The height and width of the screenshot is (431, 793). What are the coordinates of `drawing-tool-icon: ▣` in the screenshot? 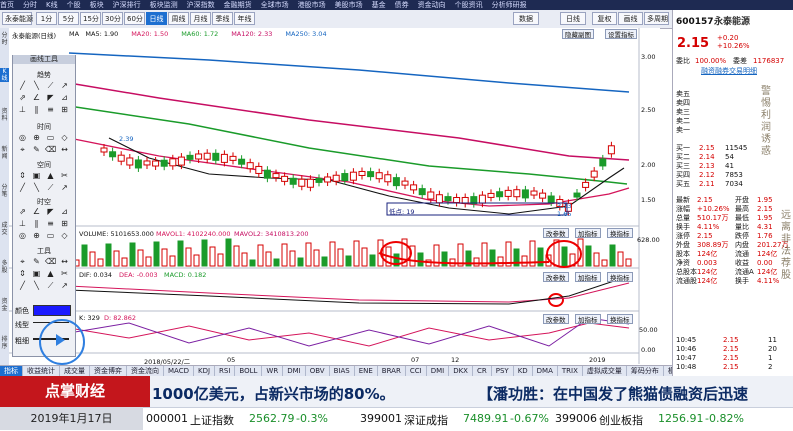 It's located at (36, 273).